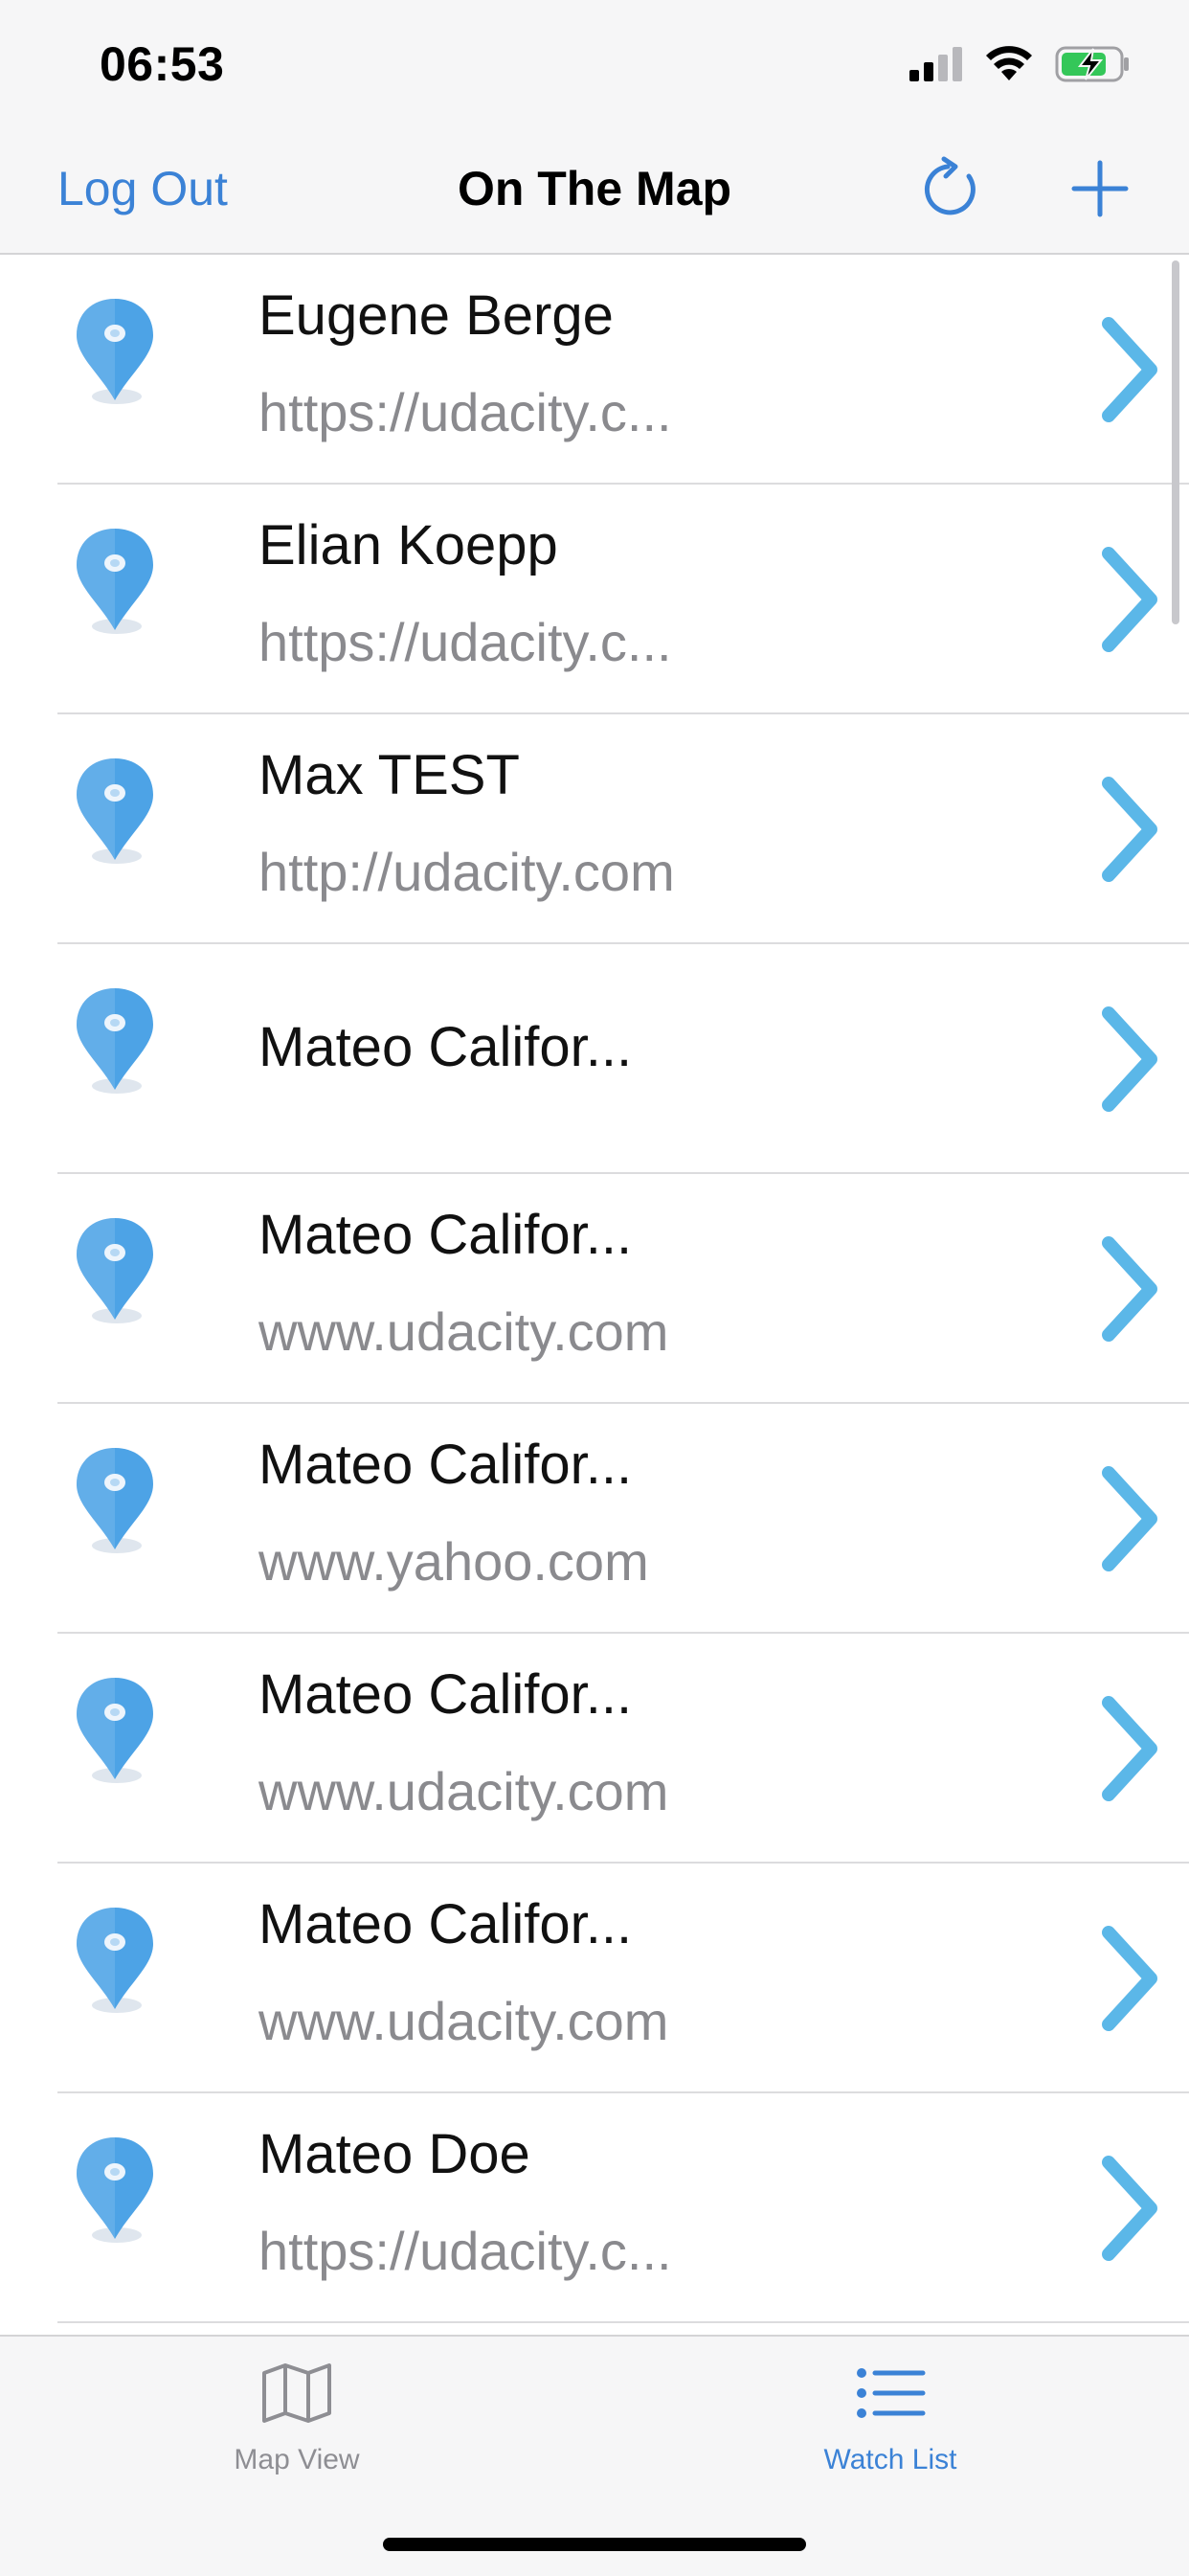 Image resolution: width=1189 pixels, height=2576 pixels. Describe the element at coordinates (162, 64) in the screenshot. I see `status-time: 06:53` at that location.